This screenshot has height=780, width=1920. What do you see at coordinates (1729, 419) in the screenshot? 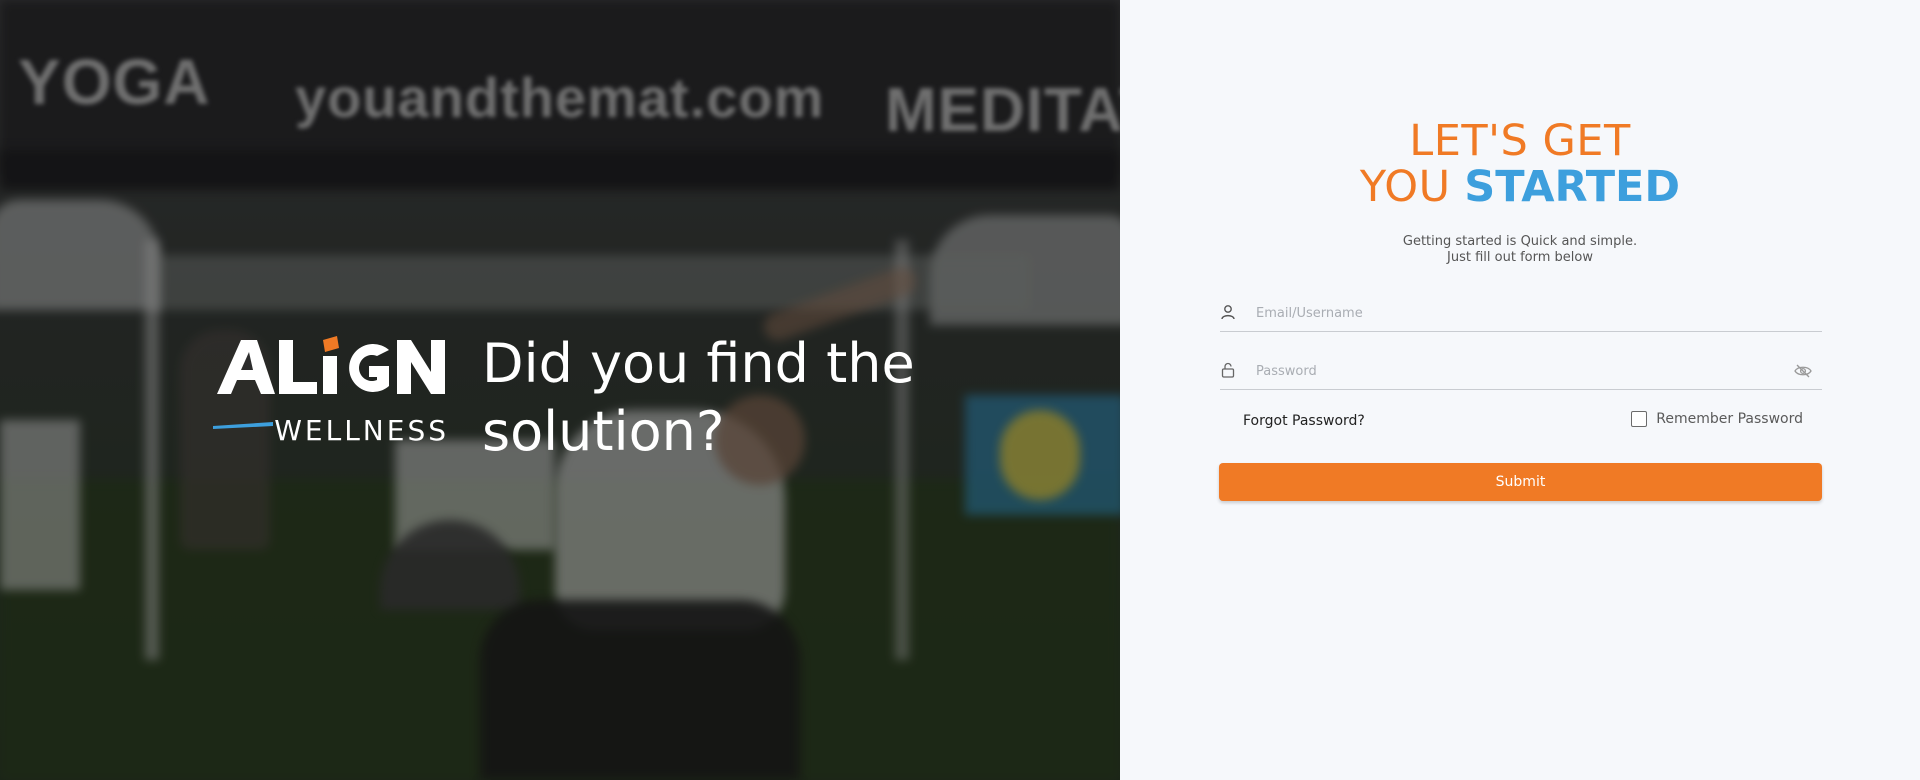
I see `remember-label: Remember Password` at bounding box center [1729, 419].